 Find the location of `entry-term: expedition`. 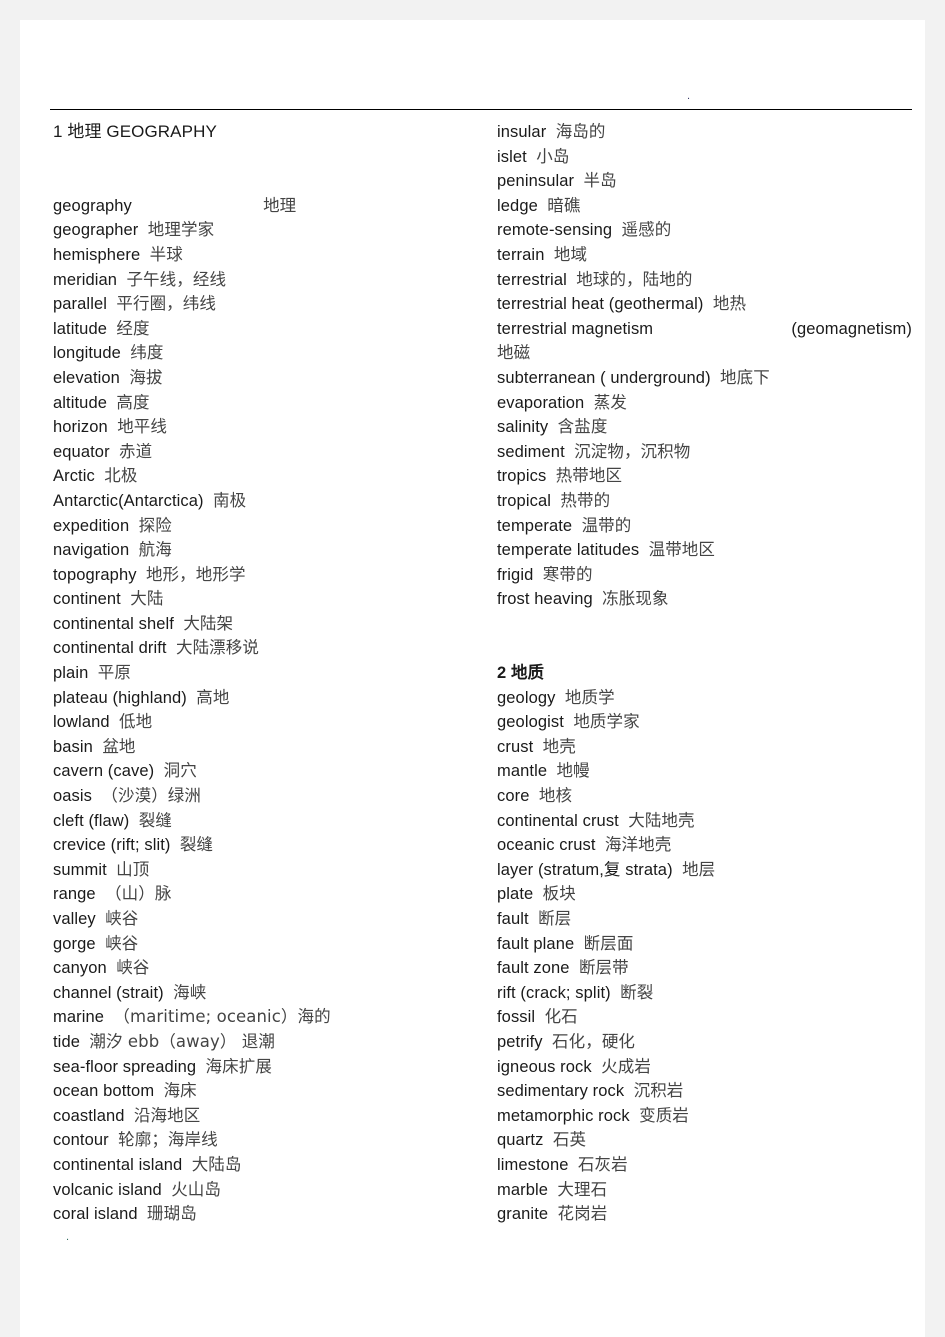

entry-term: expedition is located at coordinates (91, 525).